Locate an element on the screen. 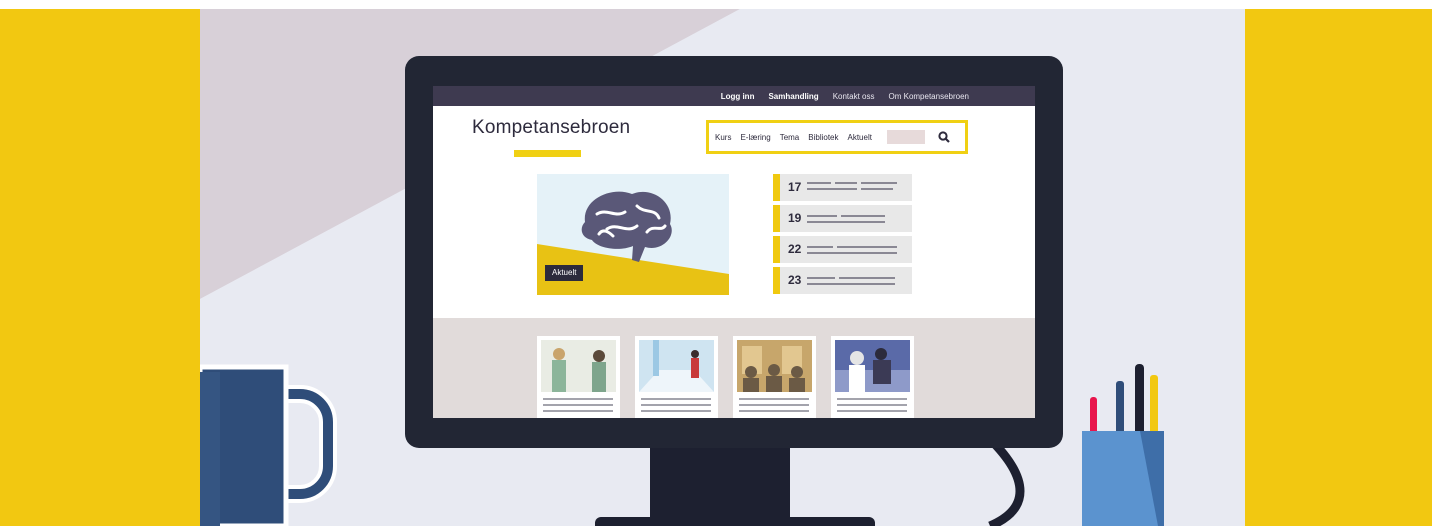 The image size is (1432, 526). monitor-base is located at coordinates (735, 521).